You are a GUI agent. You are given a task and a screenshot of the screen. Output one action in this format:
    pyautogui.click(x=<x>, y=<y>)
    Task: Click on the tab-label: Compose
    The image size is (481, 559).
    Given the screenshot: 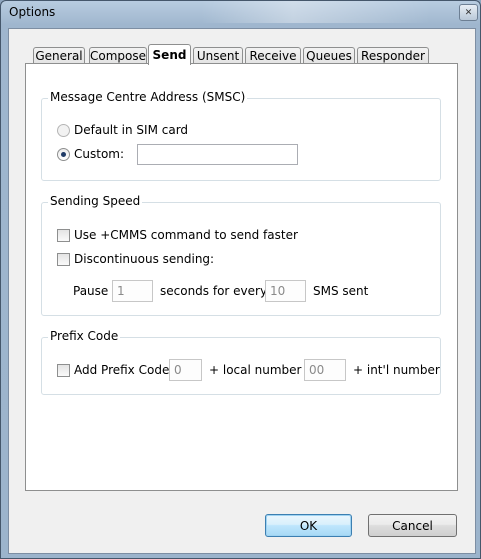 What is the action you would take?
    pyautogui.click(x=118, y=56)
    